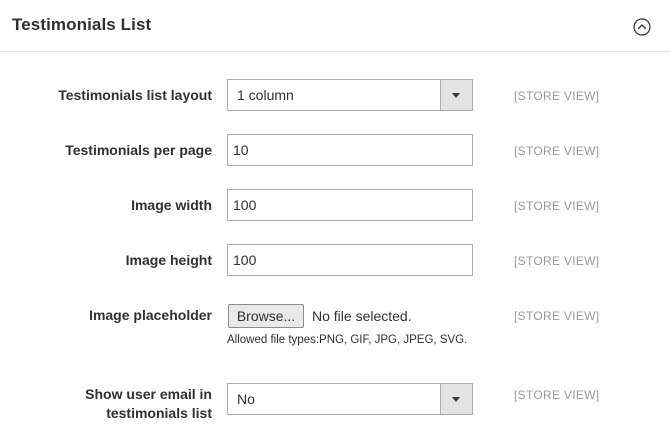  I want to click on section-title: Testimonials List, so click(82, 24).